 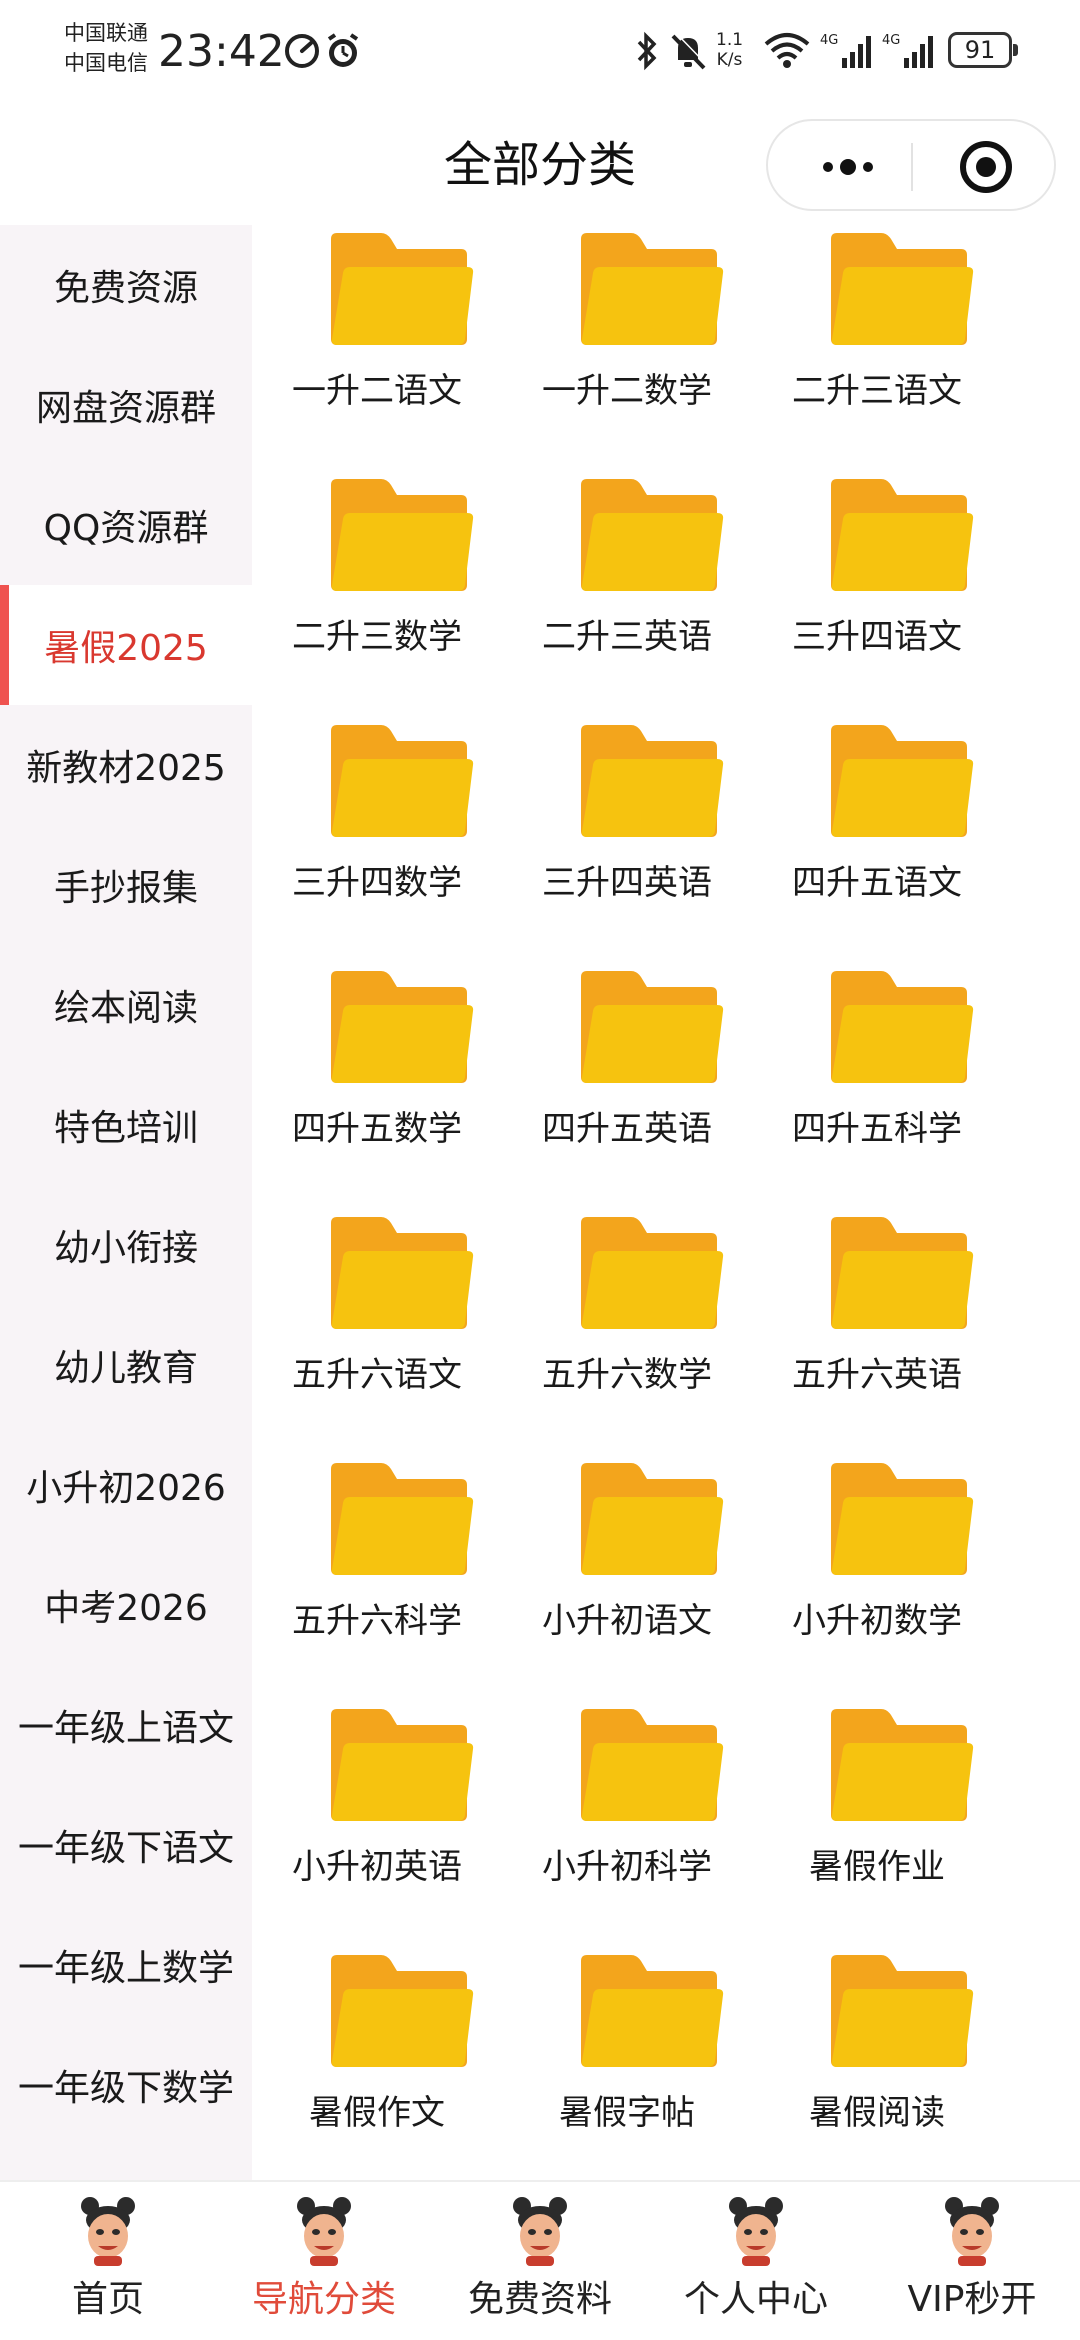 I want to click on tab-item: 导航分类, so click(x=324, y=2261).